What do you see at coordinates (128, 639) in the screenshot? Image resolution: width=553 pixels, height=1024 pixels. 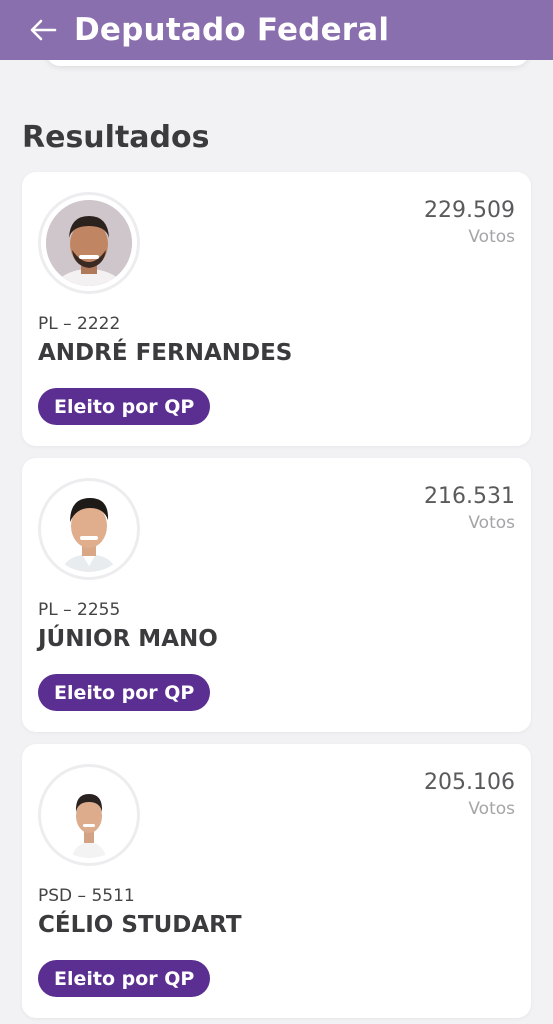 I see `candidate-name: JÚNIOR MANO` at bounding box center [128, 639].